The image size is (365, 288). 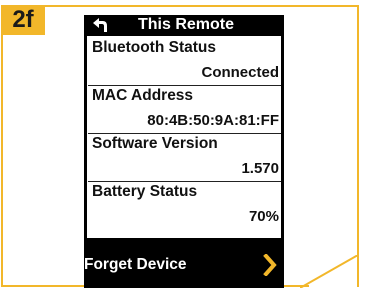 I want to click on bluetooth-status-value: Connected, so click(x=240, y=72).